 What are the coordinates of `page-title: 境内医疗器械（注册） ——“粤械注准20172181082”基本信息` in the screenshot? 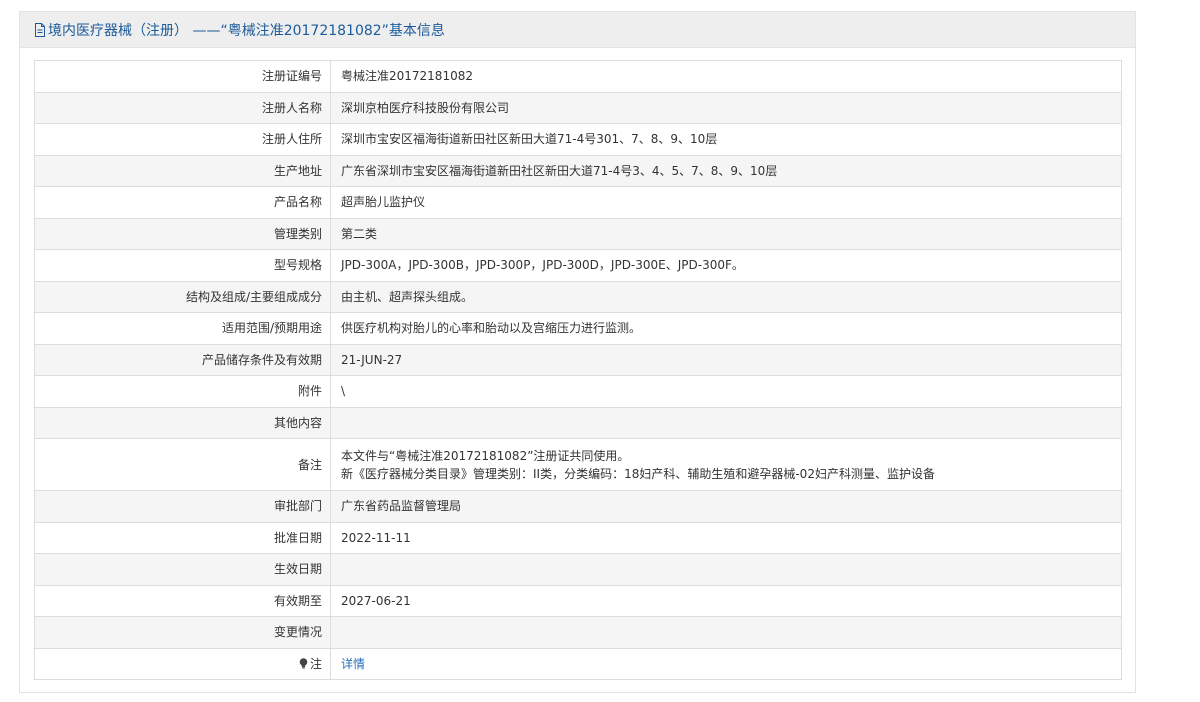 It's located at (246, 30).